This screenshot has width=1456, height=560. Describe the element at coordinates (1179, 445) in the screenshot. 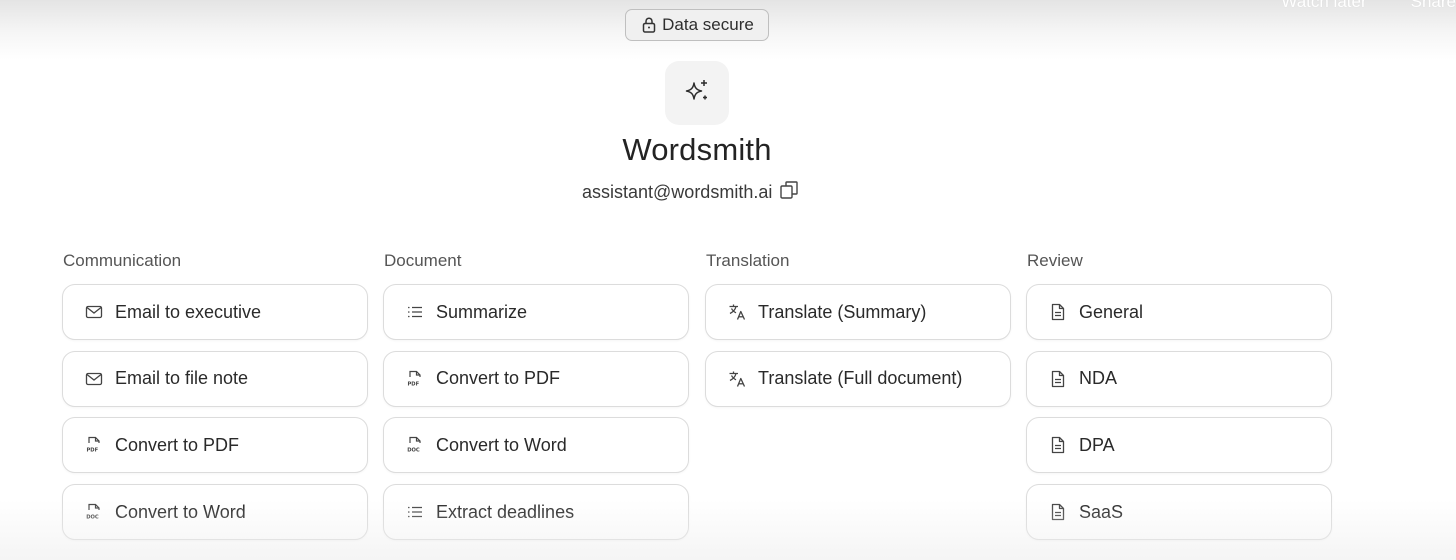

I see `action-review-dpa: DPA` at that location.